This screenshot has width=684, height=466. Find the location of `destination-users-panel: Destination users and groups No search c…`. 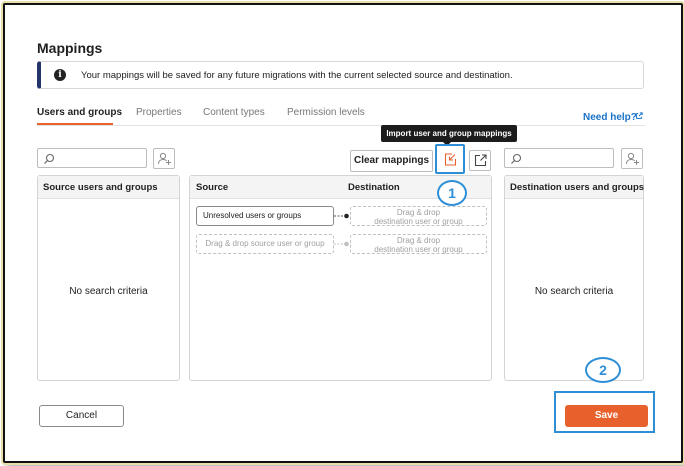

destination-users-panel: Destination users and groups No search c… is located at coordinates (574, 278).